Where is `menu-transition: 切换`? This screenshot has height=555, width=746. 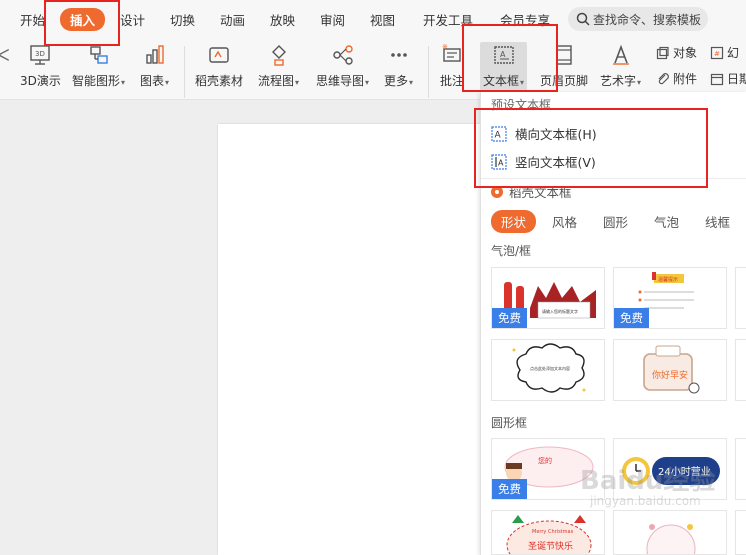
menu-transition: 切换 is located at coordinates (182, 19).